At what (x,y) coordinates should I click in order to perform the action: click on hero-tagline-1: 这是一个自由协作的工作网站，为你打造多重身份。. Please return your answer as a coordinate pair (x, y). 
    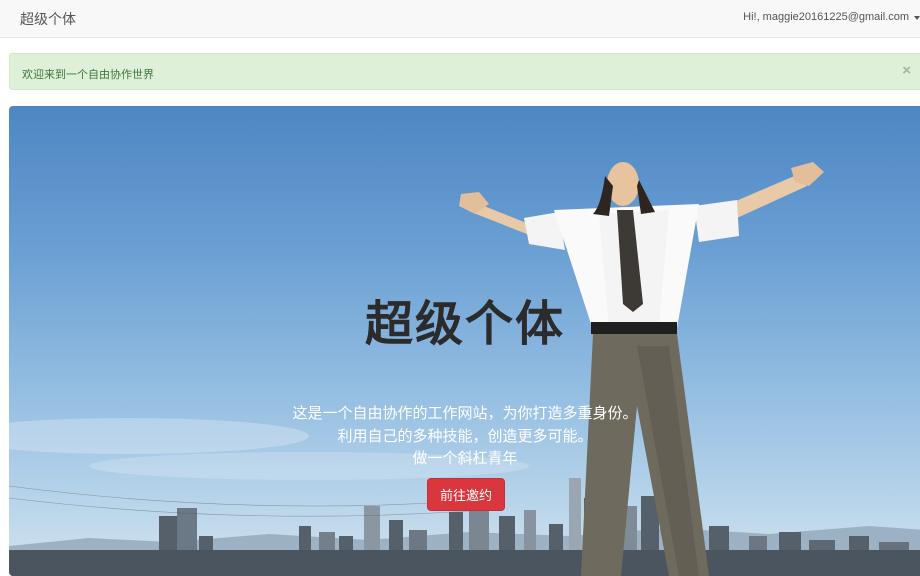
    Looking at the image, I should click on (465, 413).